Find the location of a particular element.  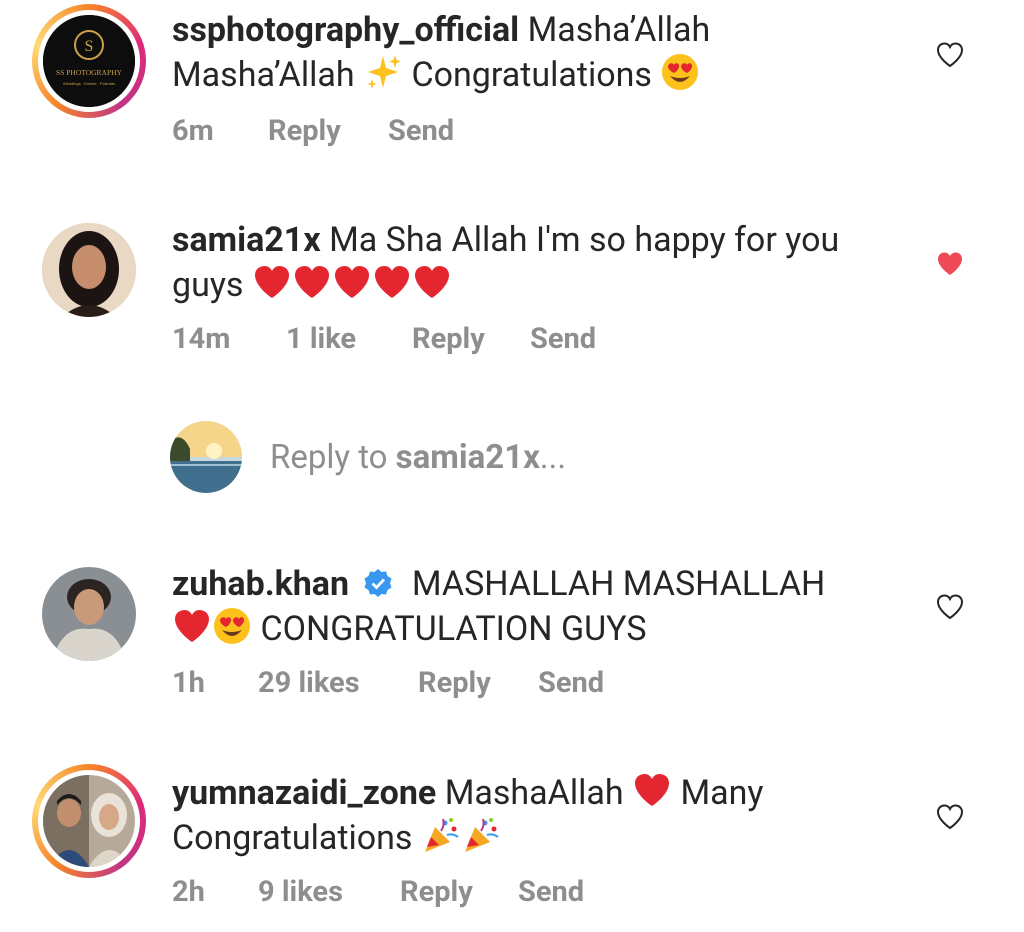

comment-body-line1: Ma Sha Allah I'm so happy for you is located at coordinates (584, 240).